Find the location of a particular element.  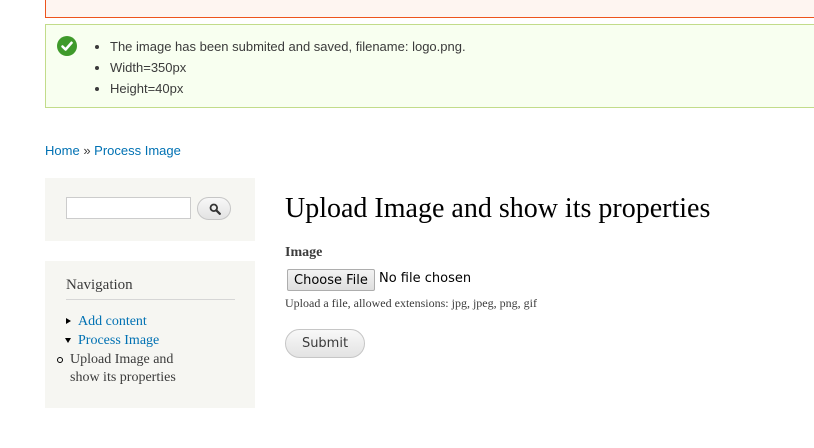

collapsed-arrow-icon is located at coordinates (68, 321).